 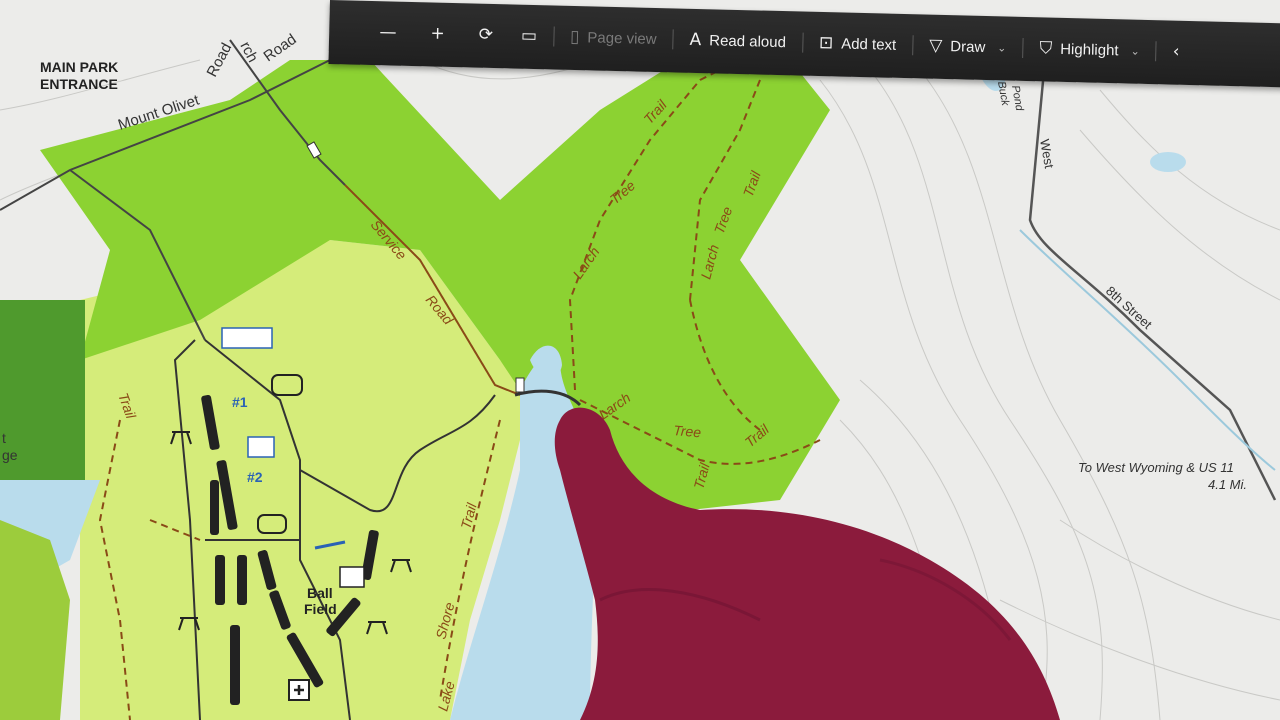 What do you see at coordinates (520, 385) in the screenshot?
I see `gate-icon` at bounding box center [520, 385].